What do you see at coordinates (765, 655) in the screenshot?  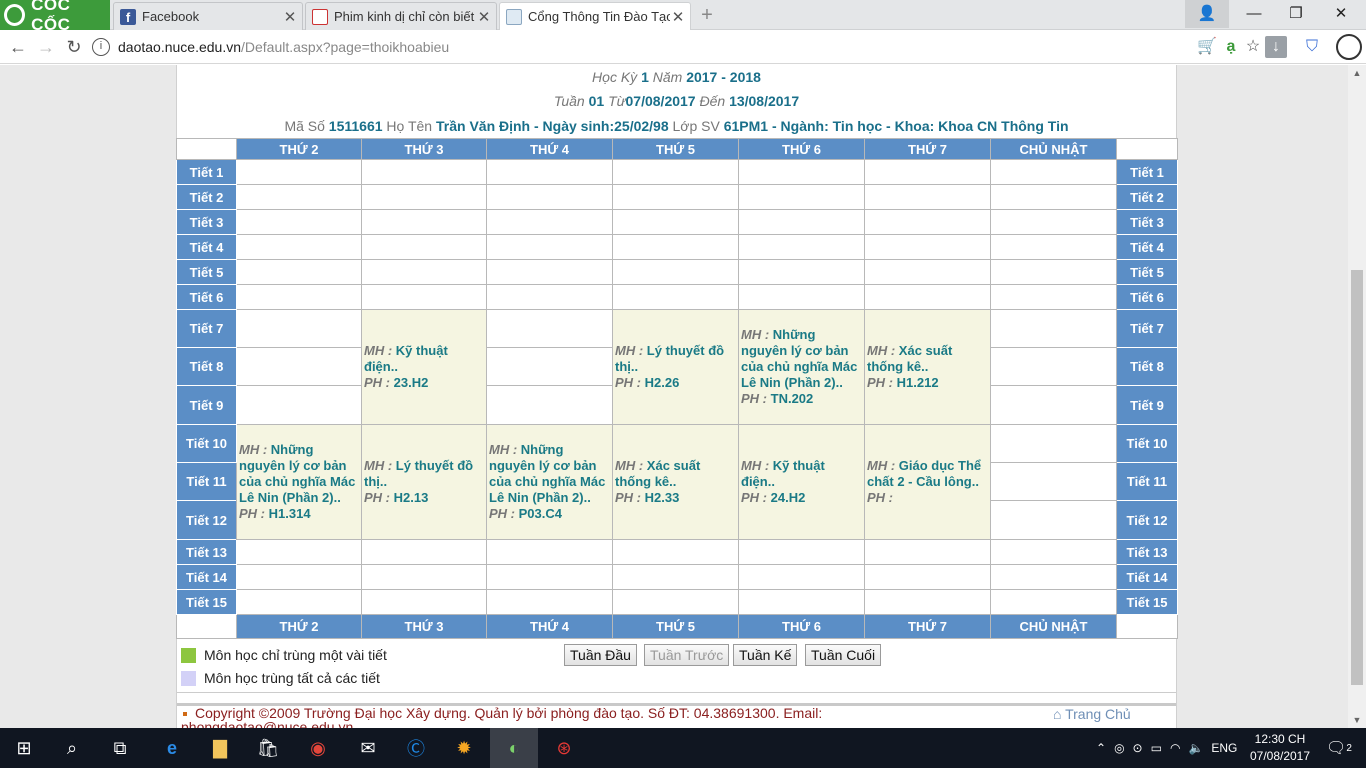 I see `next-week-button: Tuần Kế` at bounding box center [765, 655].